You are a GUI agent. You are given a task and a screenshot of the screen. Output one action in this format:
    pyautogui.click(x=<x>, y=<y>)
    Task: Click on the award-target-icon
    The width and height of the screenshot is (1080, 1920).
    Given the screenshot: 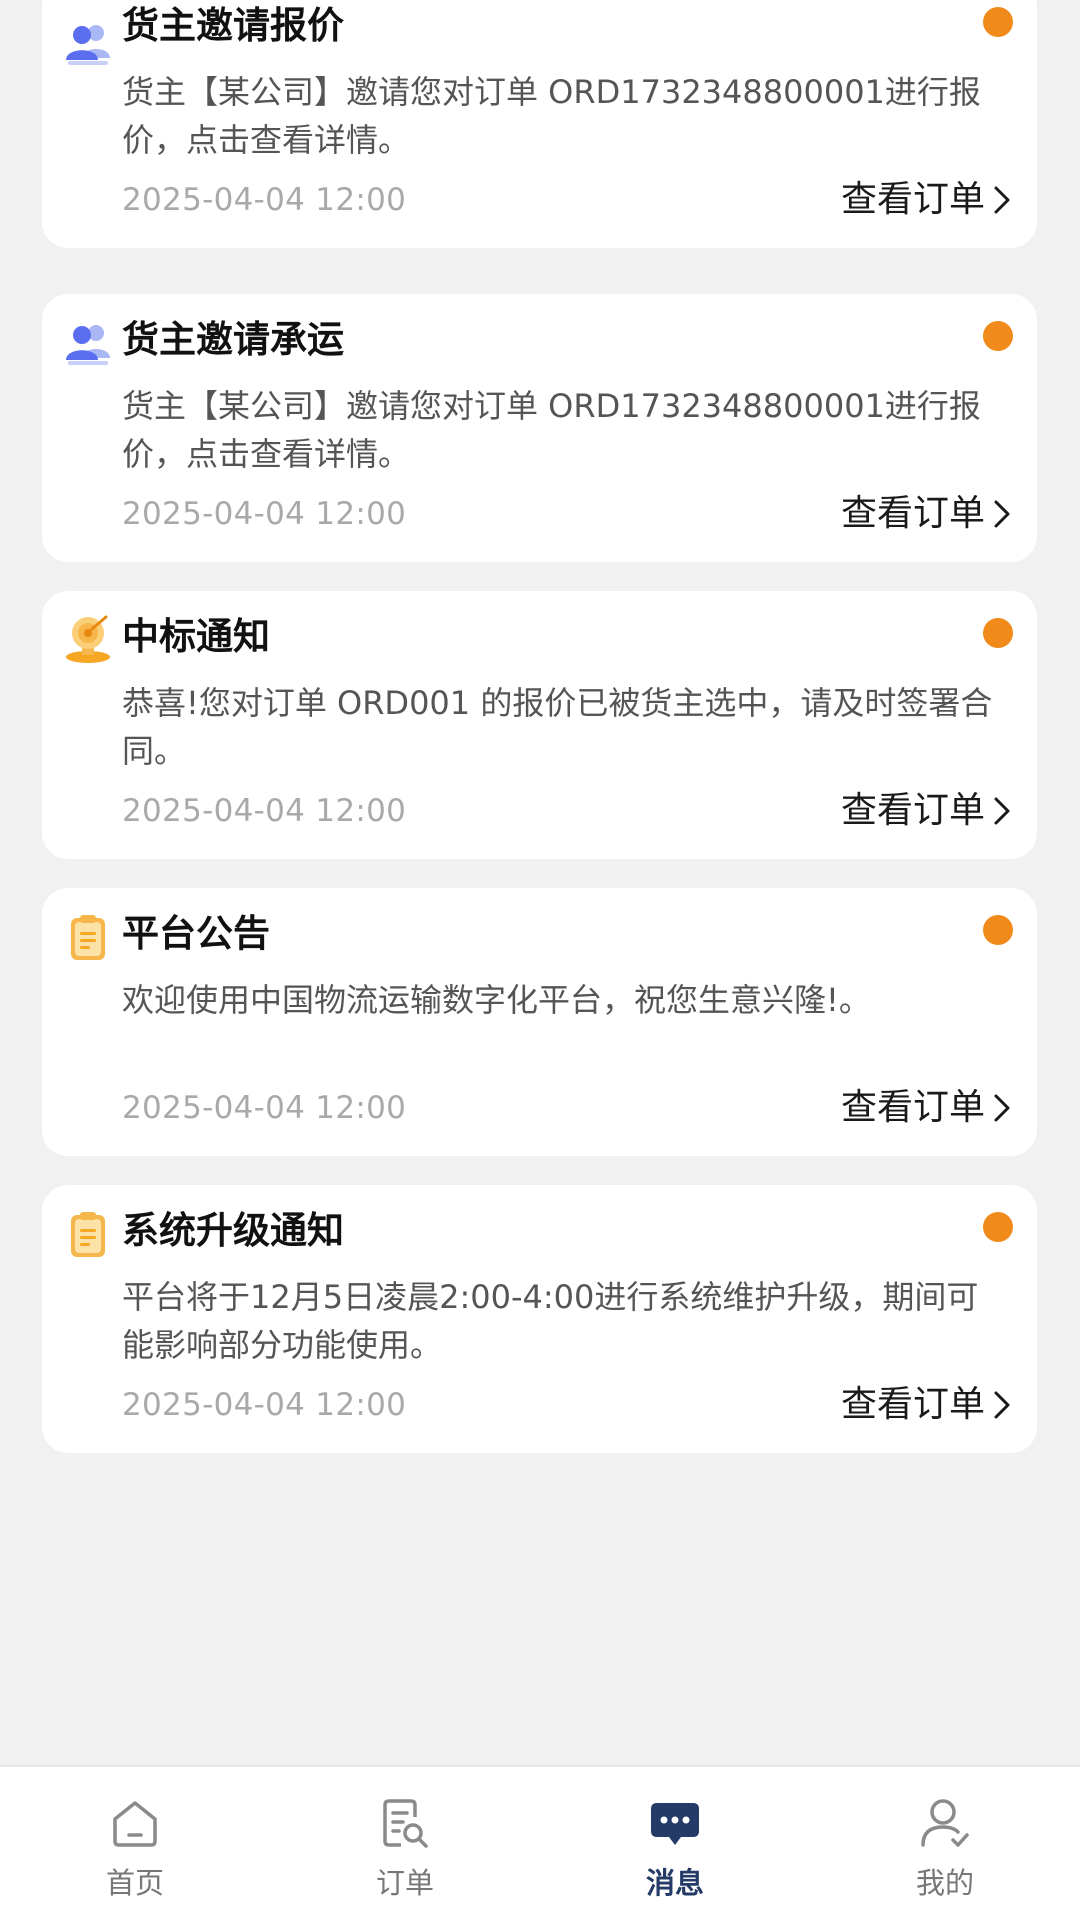 What is the action you would take?
    pyautogui.click(x=93, y=644)
    